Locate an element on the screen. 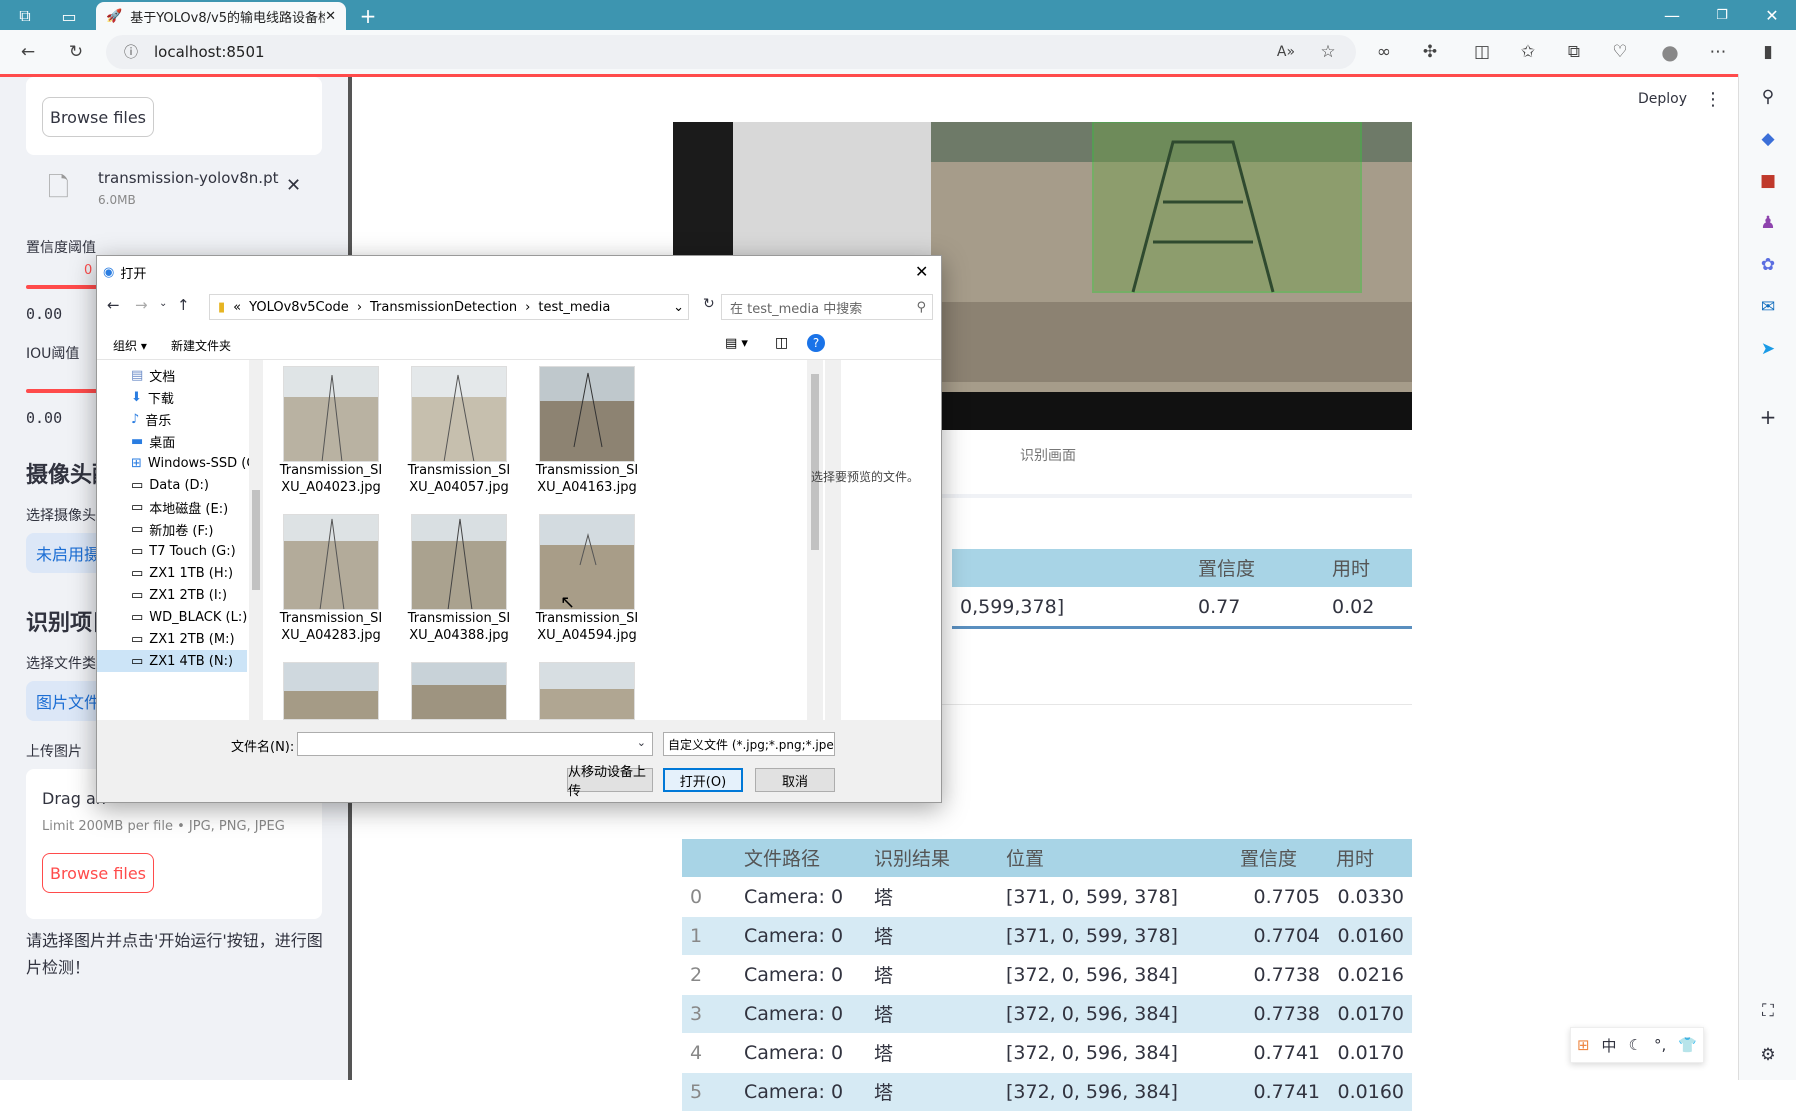  ime-toolbar: ⊞ 中 ☾ °, 👕 is located at coordinates (1637, 1045).